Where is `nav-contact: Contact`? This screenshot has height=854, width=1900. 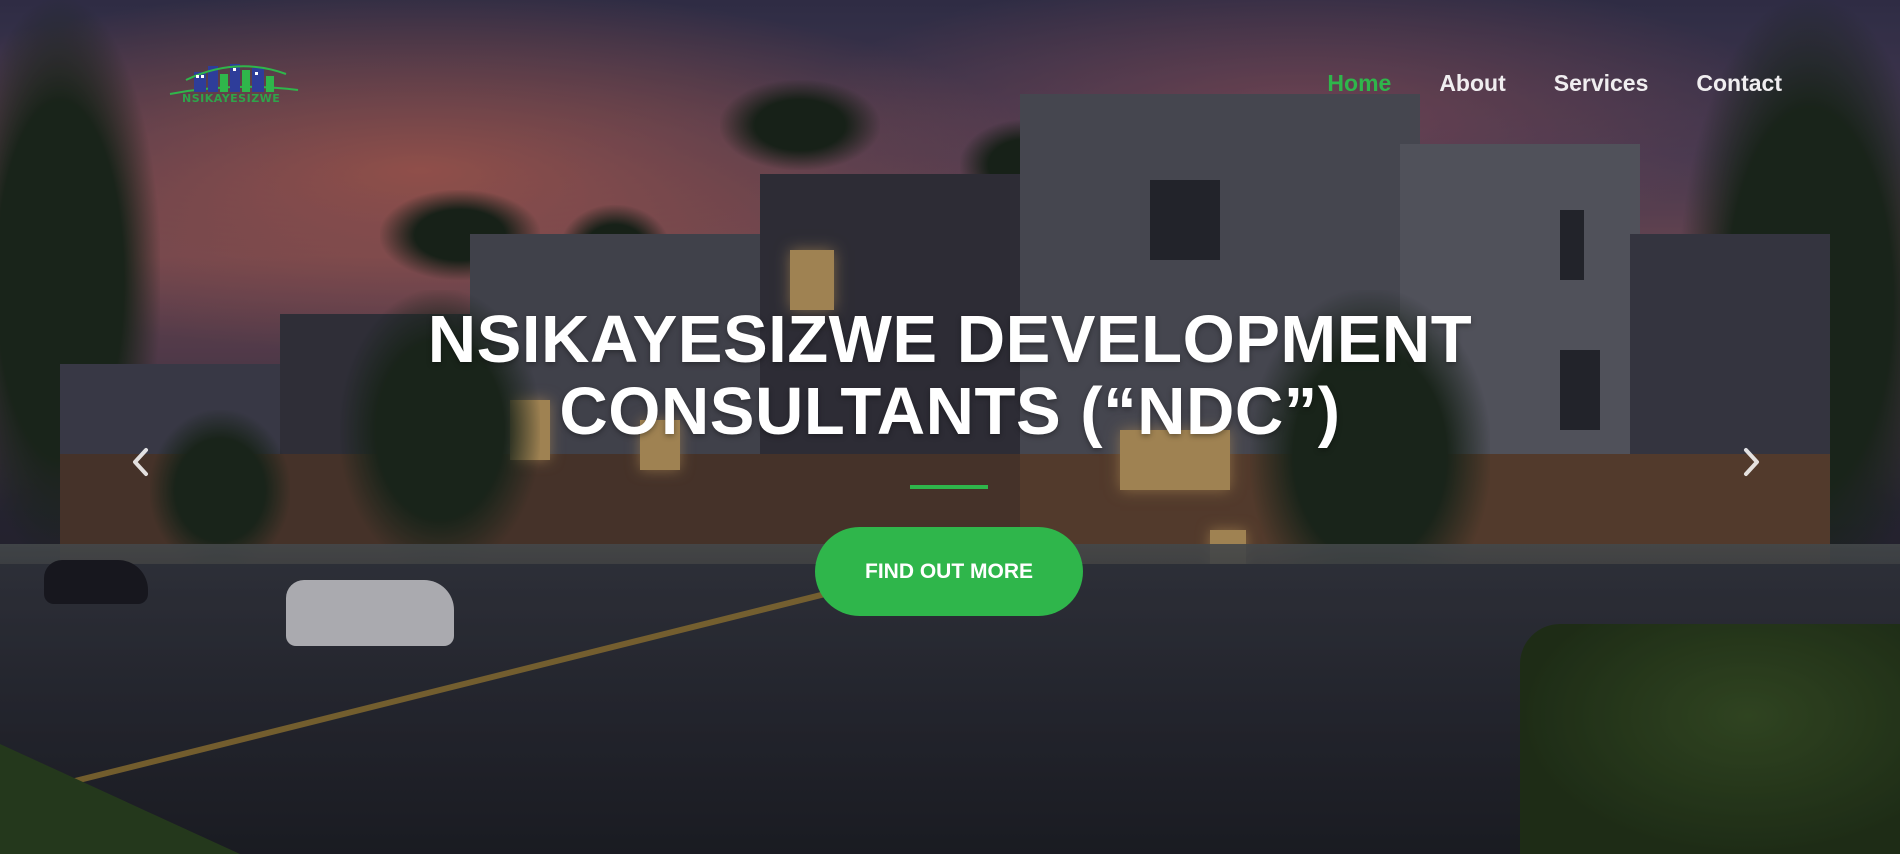 nav-contact: Contact is located at coordinates (1739, 83).